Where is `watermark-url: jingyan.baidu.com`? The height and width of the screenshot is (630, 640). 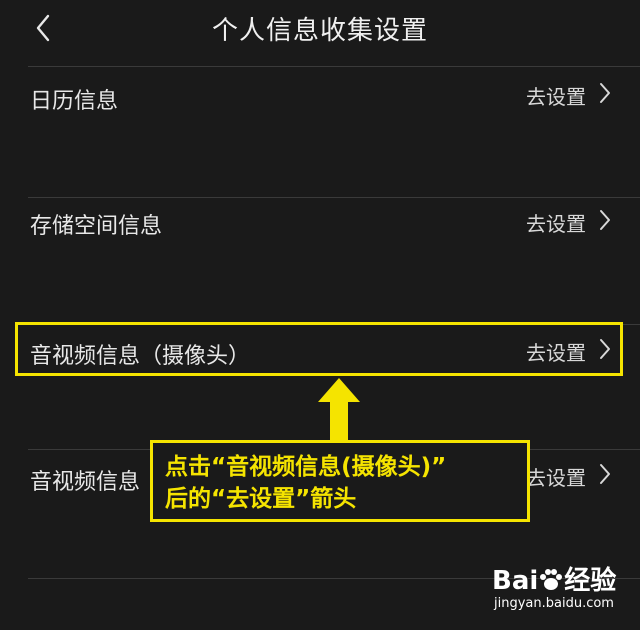
watermark-url: jingyan.baidu.com is located at coordinates (554, 603).